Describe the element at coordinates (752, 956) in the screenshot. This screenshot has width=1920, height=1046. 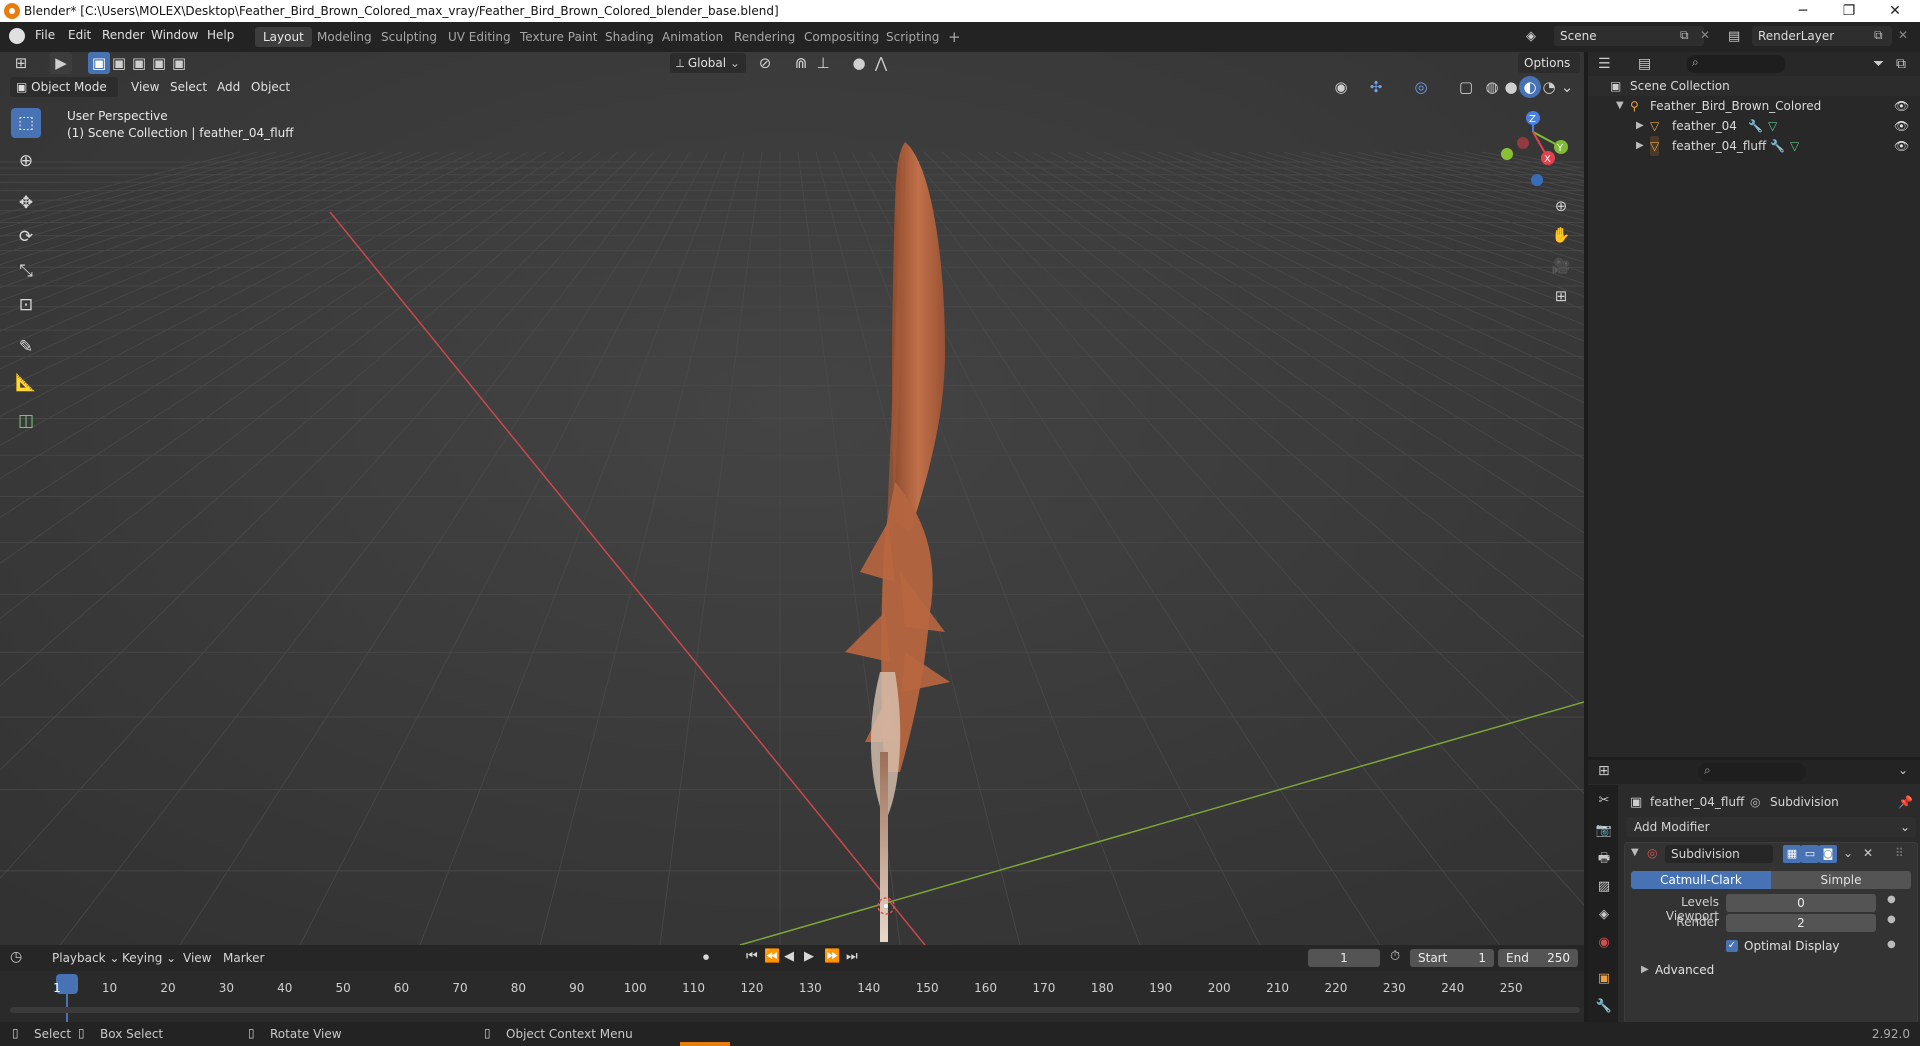
I see `jump-start-icon: ⏮` at that location.